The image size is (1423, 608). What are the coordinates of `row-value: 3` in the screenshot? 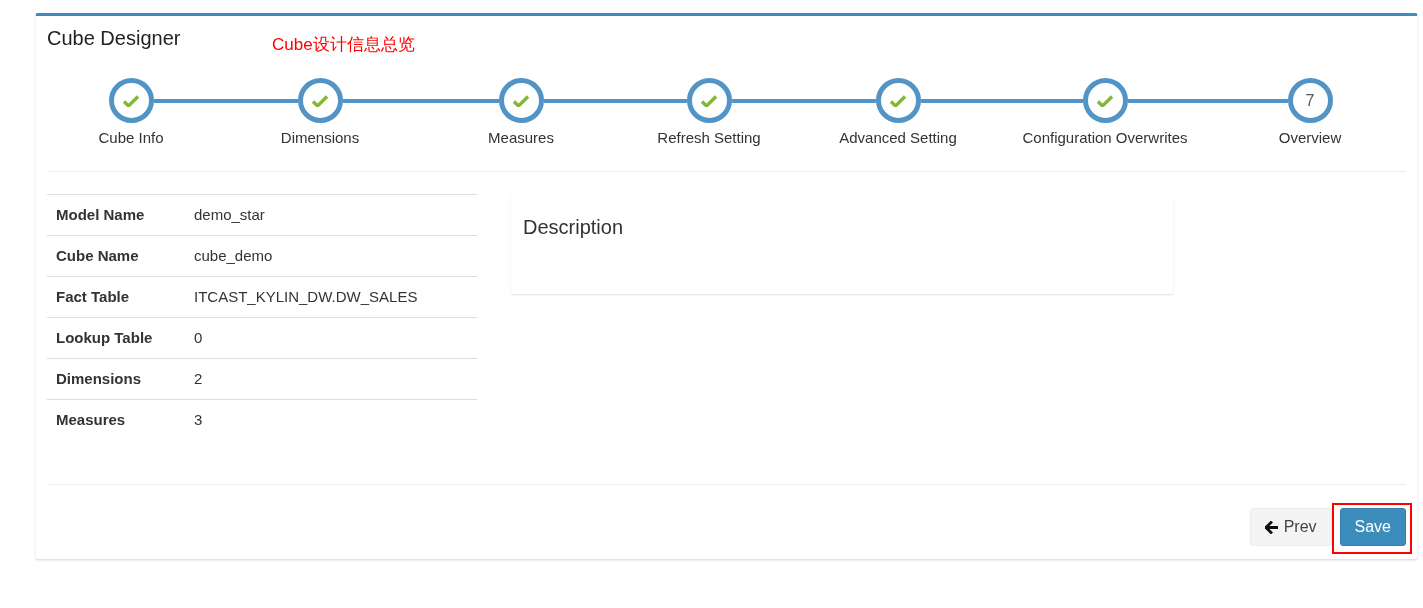 It's located at (198, 420).